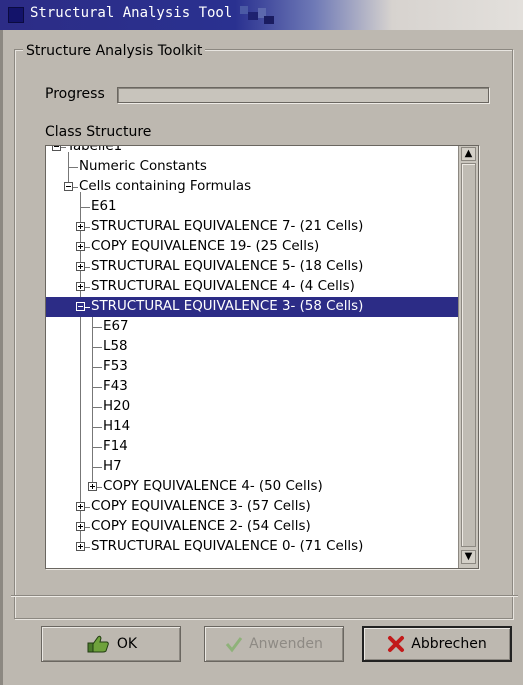  I want to click on titlebar-decoration-icon, so click(257, 15).